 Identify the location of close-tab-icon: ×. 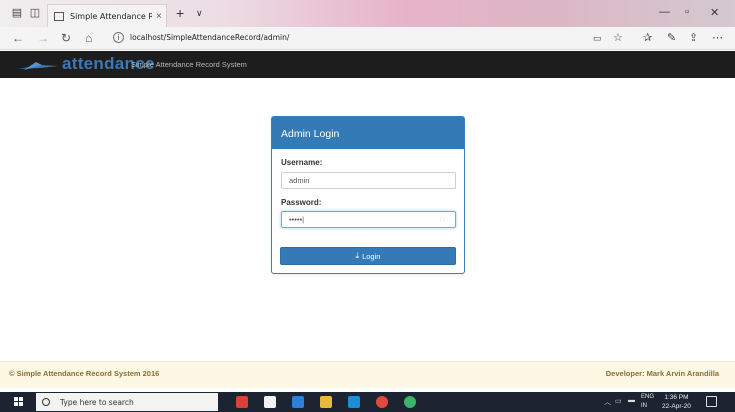
(159, 16).